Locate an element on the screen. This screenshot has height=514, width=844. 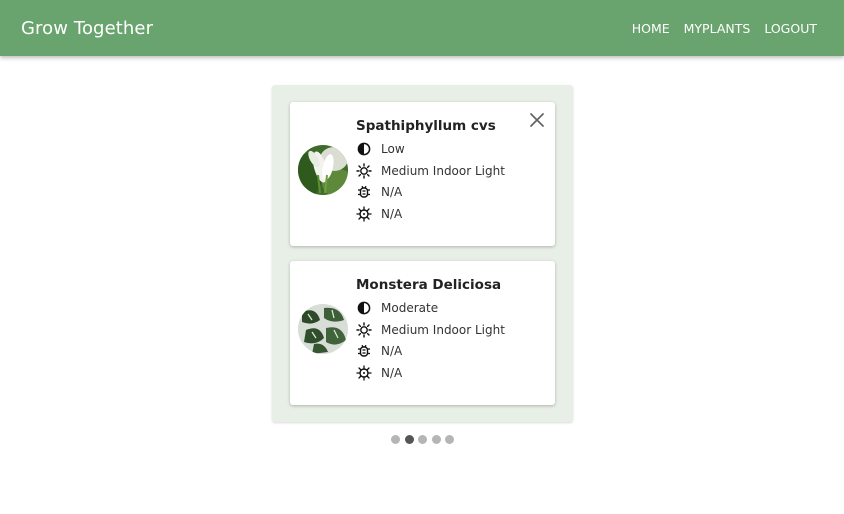
nav-logout-link: LOGOUT is located at coordinates (790, 28).